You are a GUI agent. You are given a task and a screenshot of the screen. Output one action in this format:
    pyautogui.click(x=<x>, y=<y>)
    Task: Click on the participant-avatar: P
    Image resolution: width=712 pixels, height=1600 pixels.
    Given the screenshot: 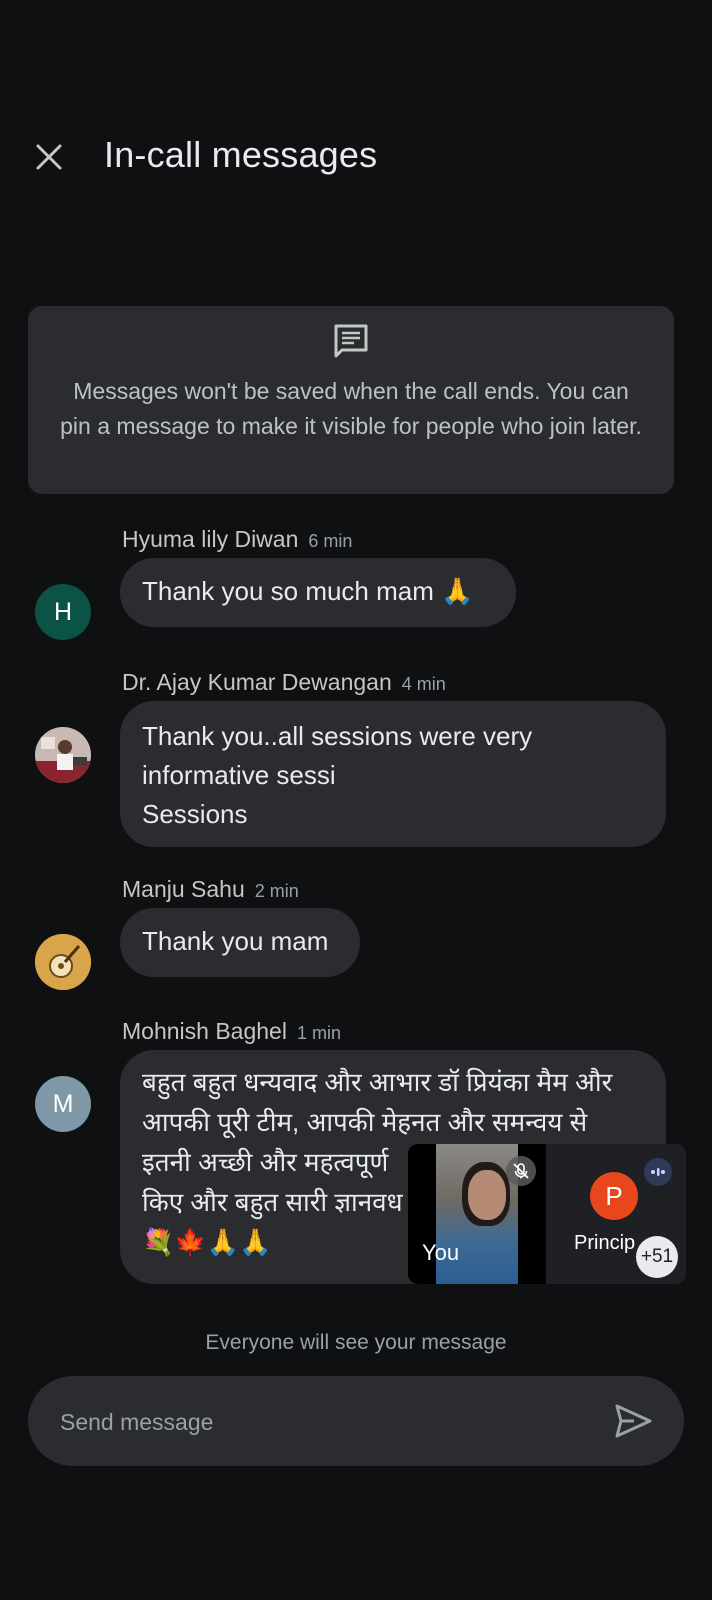 What is the action you would take?
    pyautogui.click(x=614, y=1196)
    